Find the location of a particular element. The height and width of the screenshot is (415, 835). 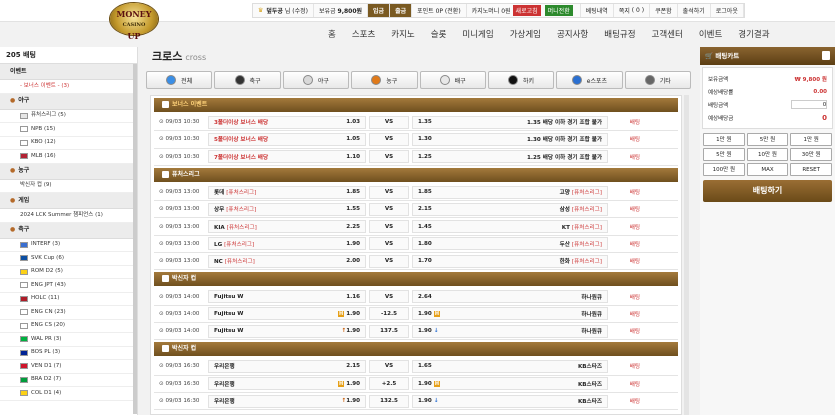

sport-tab: 야구 is located at coordinates (316, 80).